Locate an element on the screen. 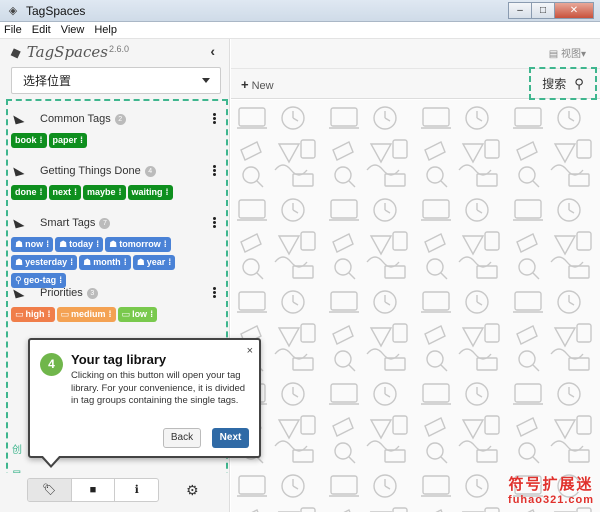 Image resolution: width=600 pixels, height=512 pixels. tag-count-badge: 2 is located at coordinates (120, 119).